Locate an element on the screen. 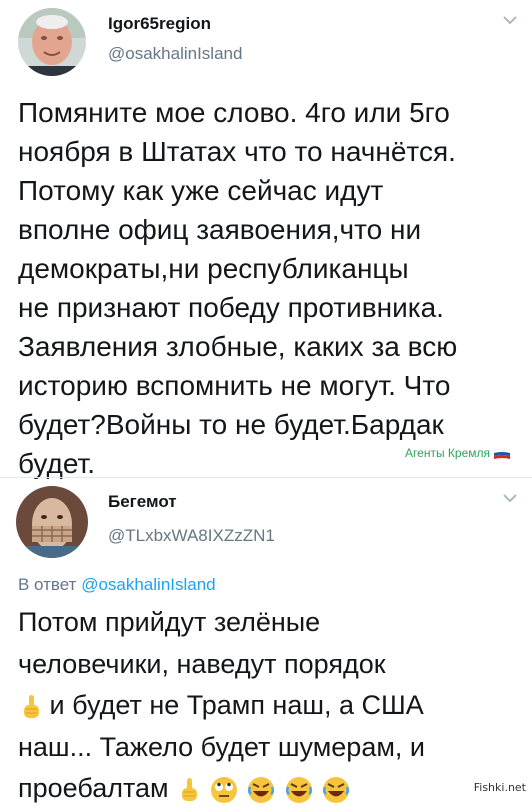 The image size is (532, 810). author-name: Igor65region is located at coordinates (159, 24).